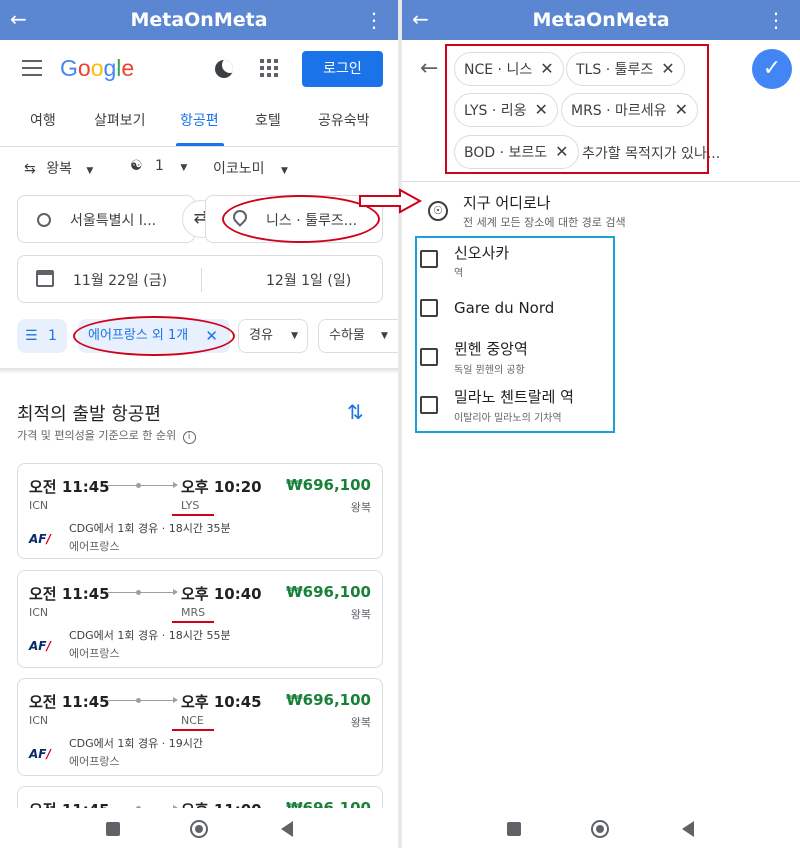  What do you see at coordinates (192, 720) in the screenshot?
I see `destination-airport: NCE` at bounding box center [192, 720].